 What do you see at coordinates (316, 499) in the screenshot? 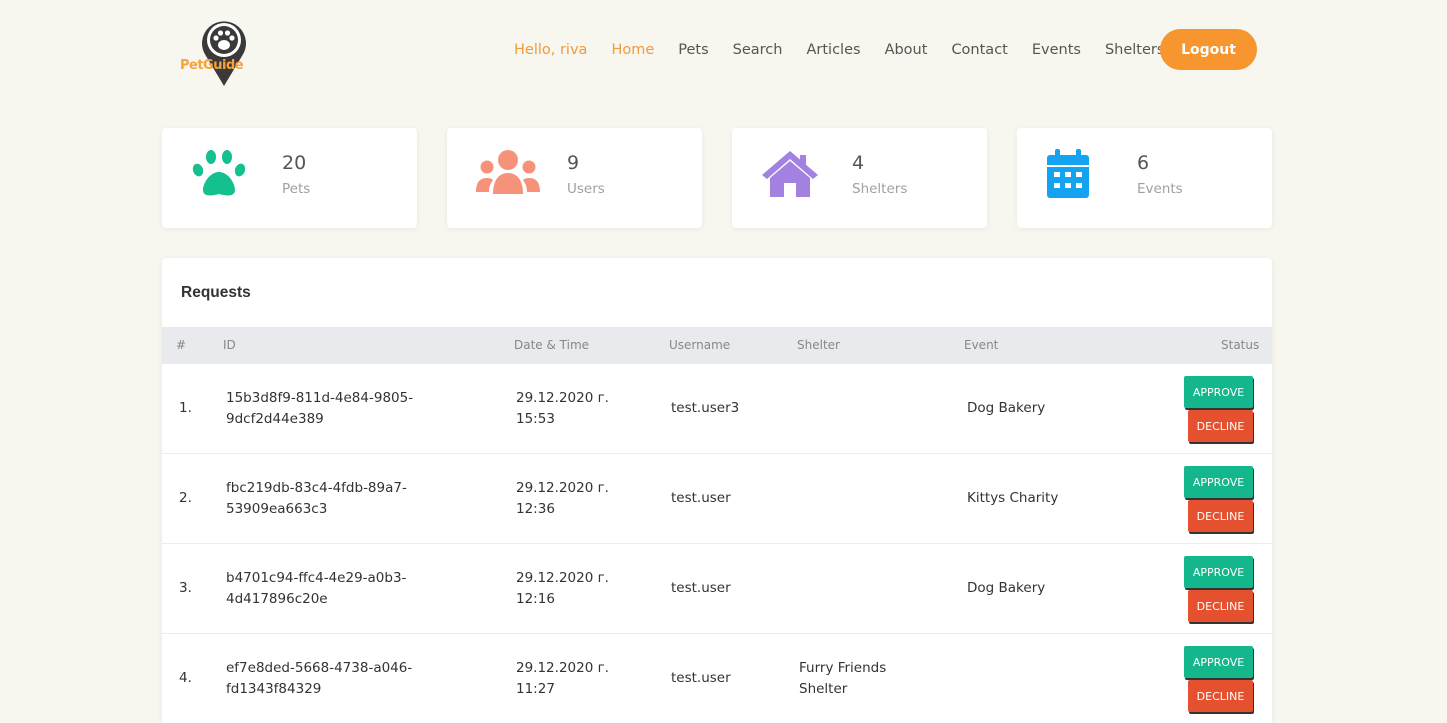
I see `request-id: fbc219db-83c4-4fdb-89a7- 53909ea663c3` at bounding box center [316, 499].